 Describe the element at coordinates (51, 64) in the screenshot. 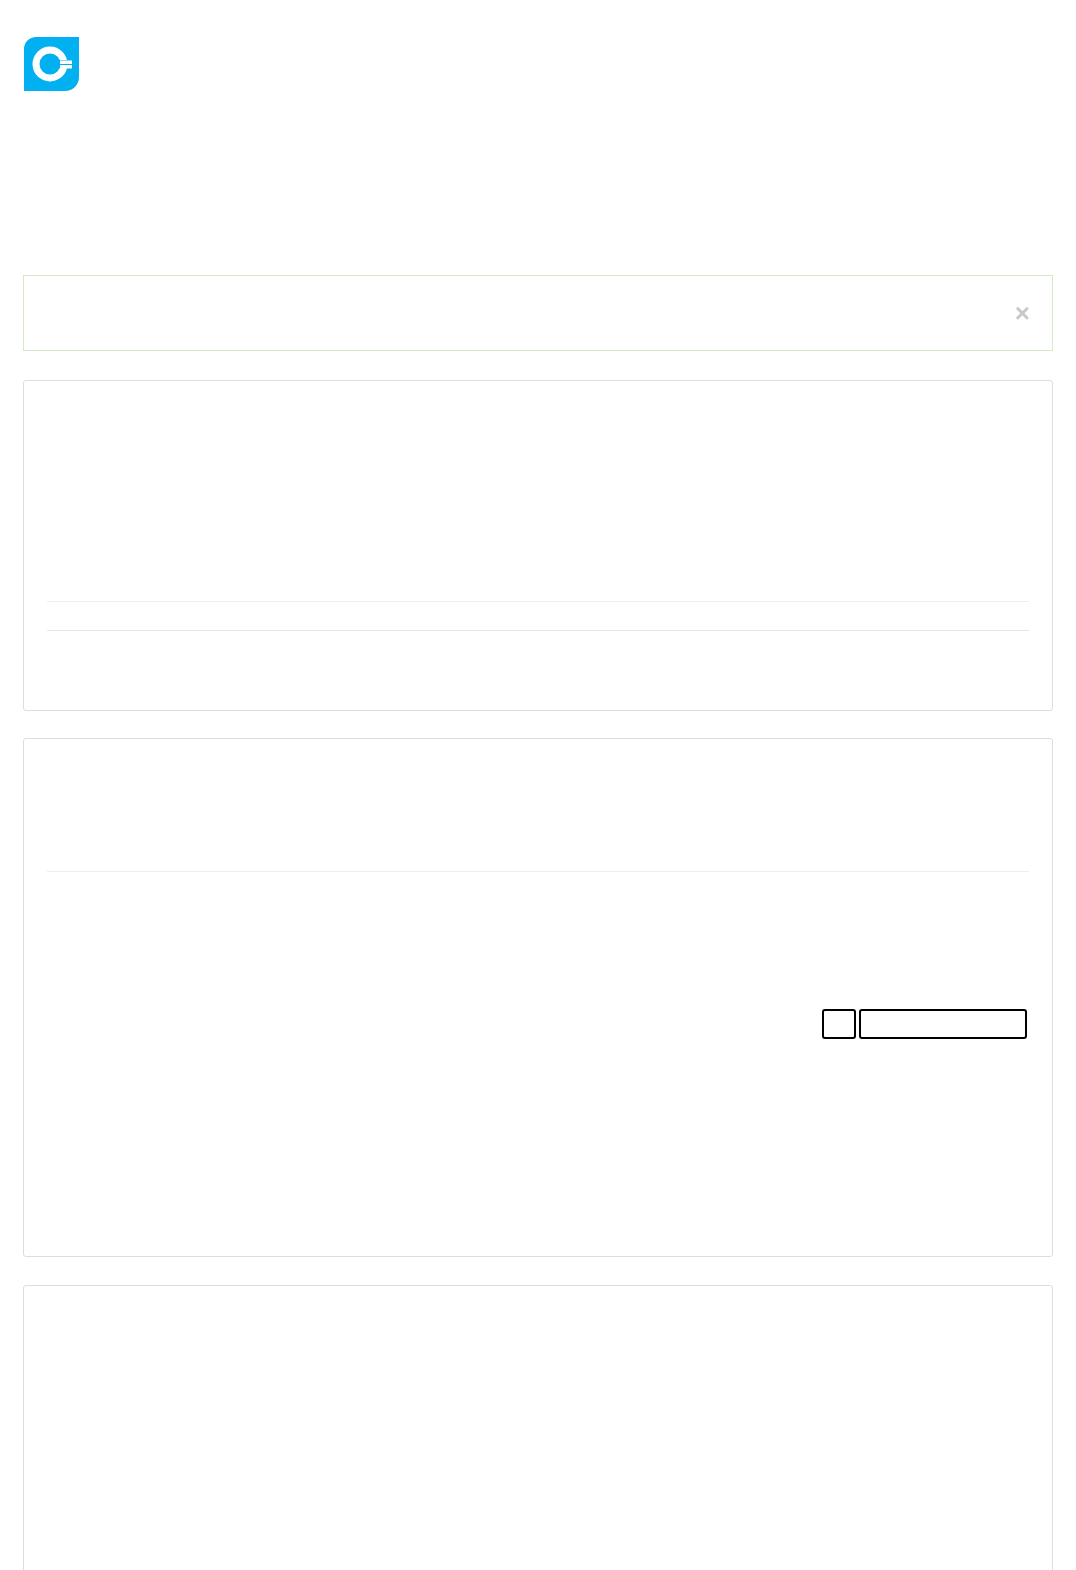

I see `logo-icon` at that location.